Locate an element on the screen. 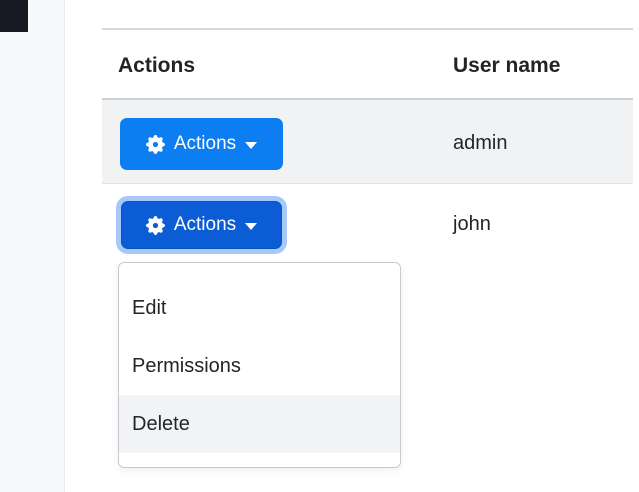  menu-item-permissions: Permissions is located at coordinates (259, 366).